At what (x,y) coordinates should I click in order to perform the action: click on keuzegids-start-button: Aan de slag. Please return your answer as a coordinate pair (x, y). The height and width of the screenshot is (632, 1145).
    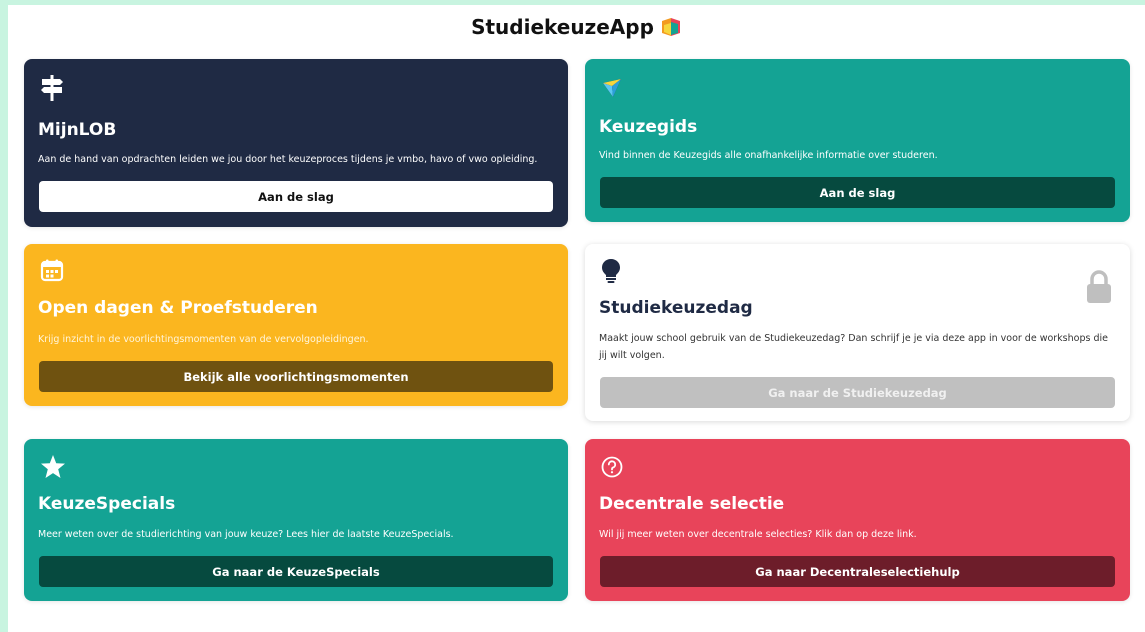
    Looking at the image, I should click on (857, 192).